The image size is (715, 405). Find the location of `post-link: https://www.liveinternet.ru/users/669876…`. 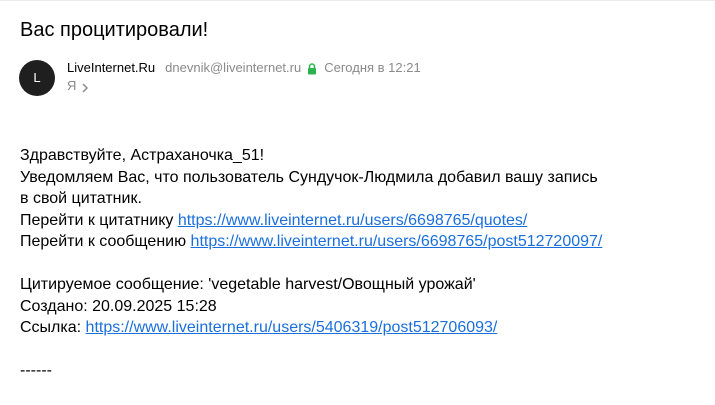

post-link: https://www.liveinternet.ru/users/669876… is located at coordinates (397, 241).